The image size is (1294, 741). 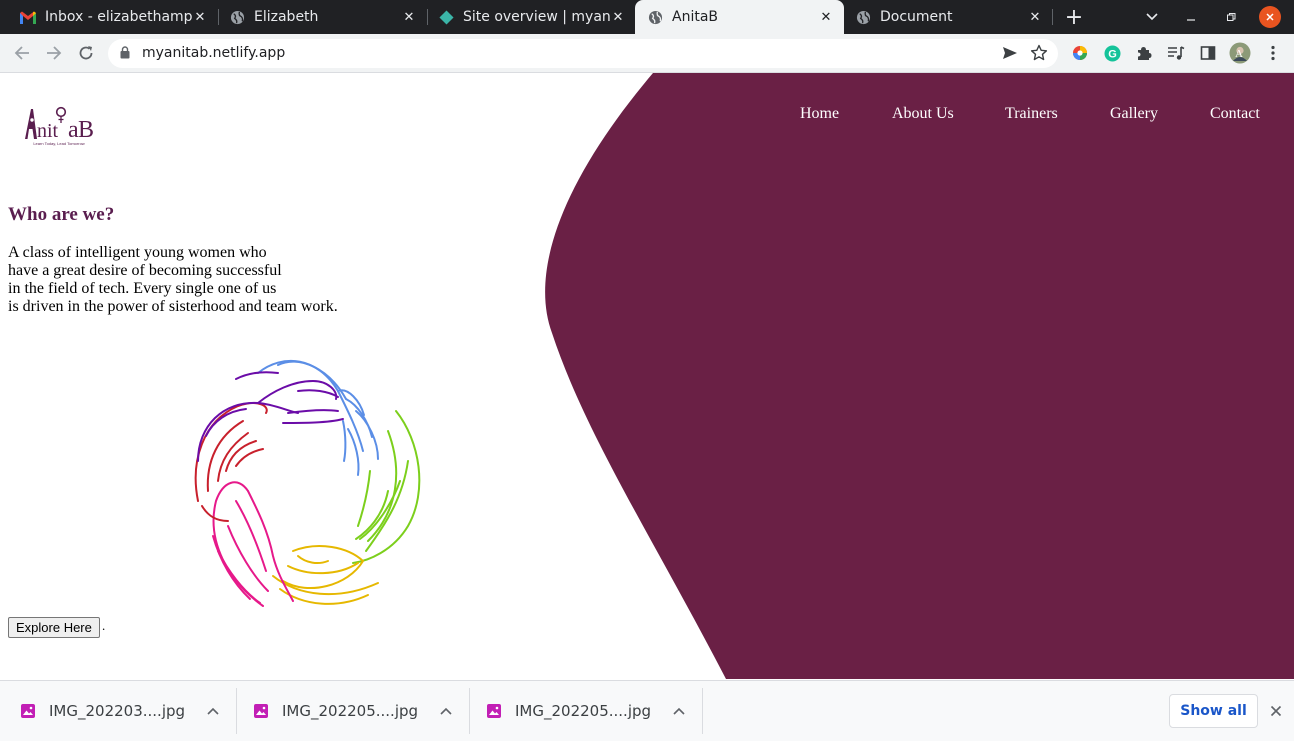 I want to click on lock-icon, so click(x=125, y=55).